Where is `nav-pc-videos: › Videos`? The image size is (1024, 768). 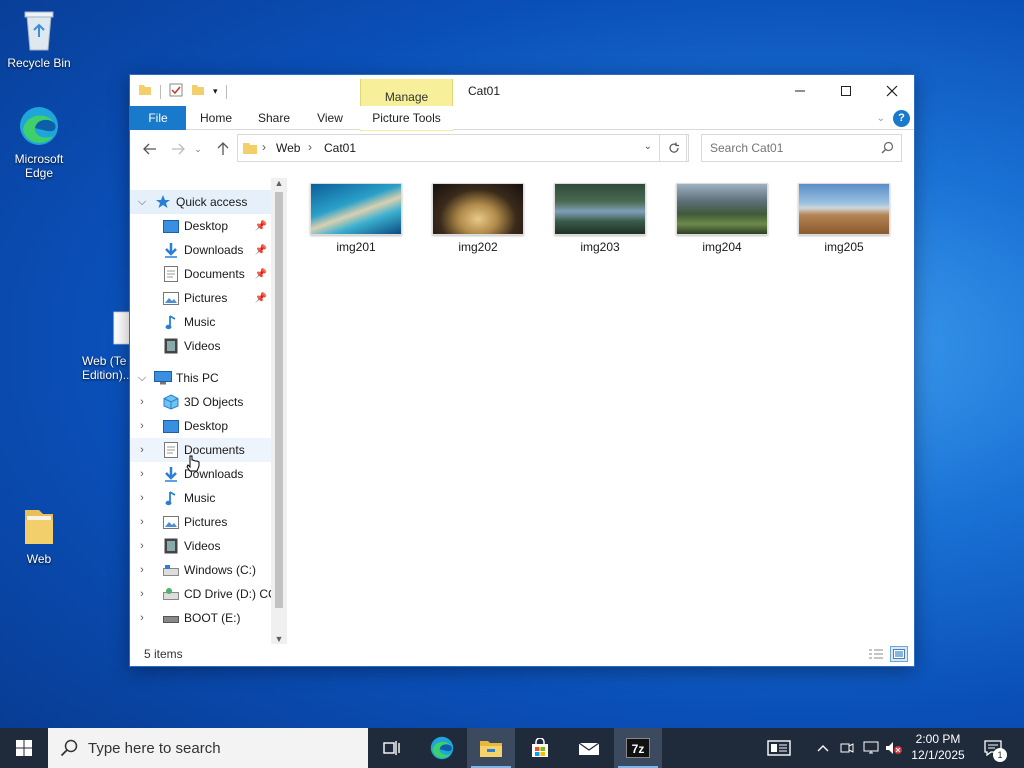 nav-pc-videos: › Videos is located at coordinates (200, 546).